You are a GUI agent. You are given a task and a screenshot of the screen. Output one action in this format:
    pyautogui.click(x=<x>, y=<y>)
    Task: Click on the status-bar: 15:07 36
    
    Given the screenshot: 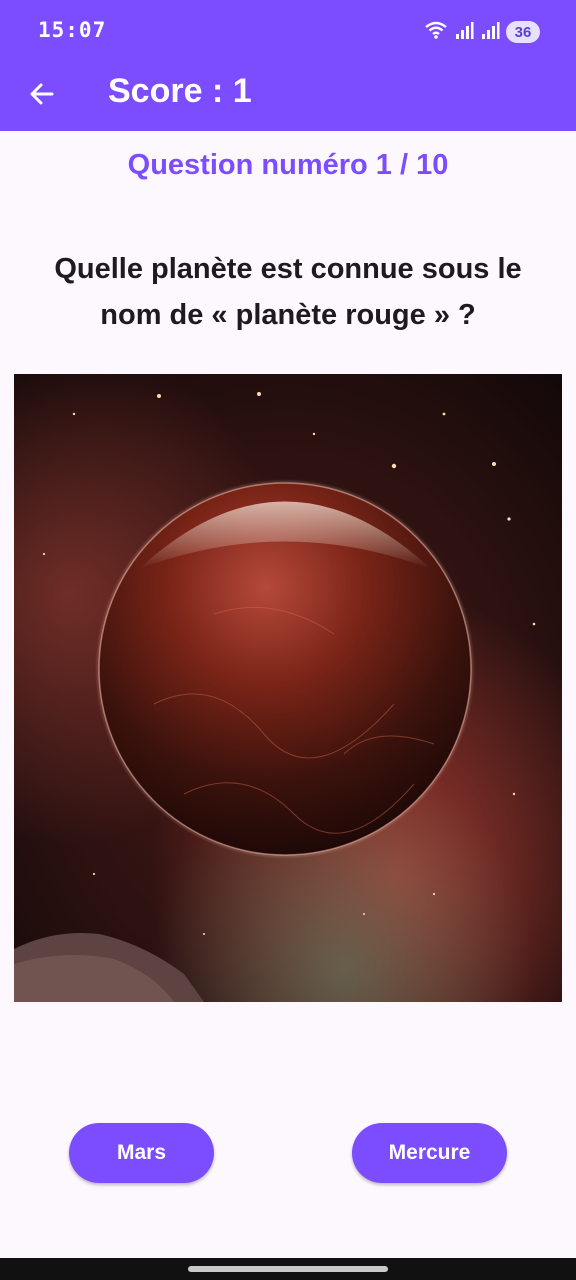 What is the action you would take?
    pyautogui.click(x=288, y=32)
    